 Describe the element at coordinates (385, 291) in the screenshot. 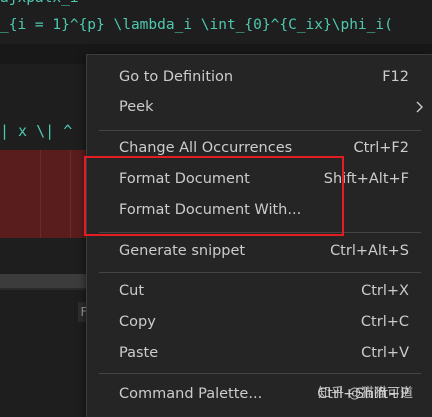

I see `menu-item-shortcut: Ctrl+X` at that location.